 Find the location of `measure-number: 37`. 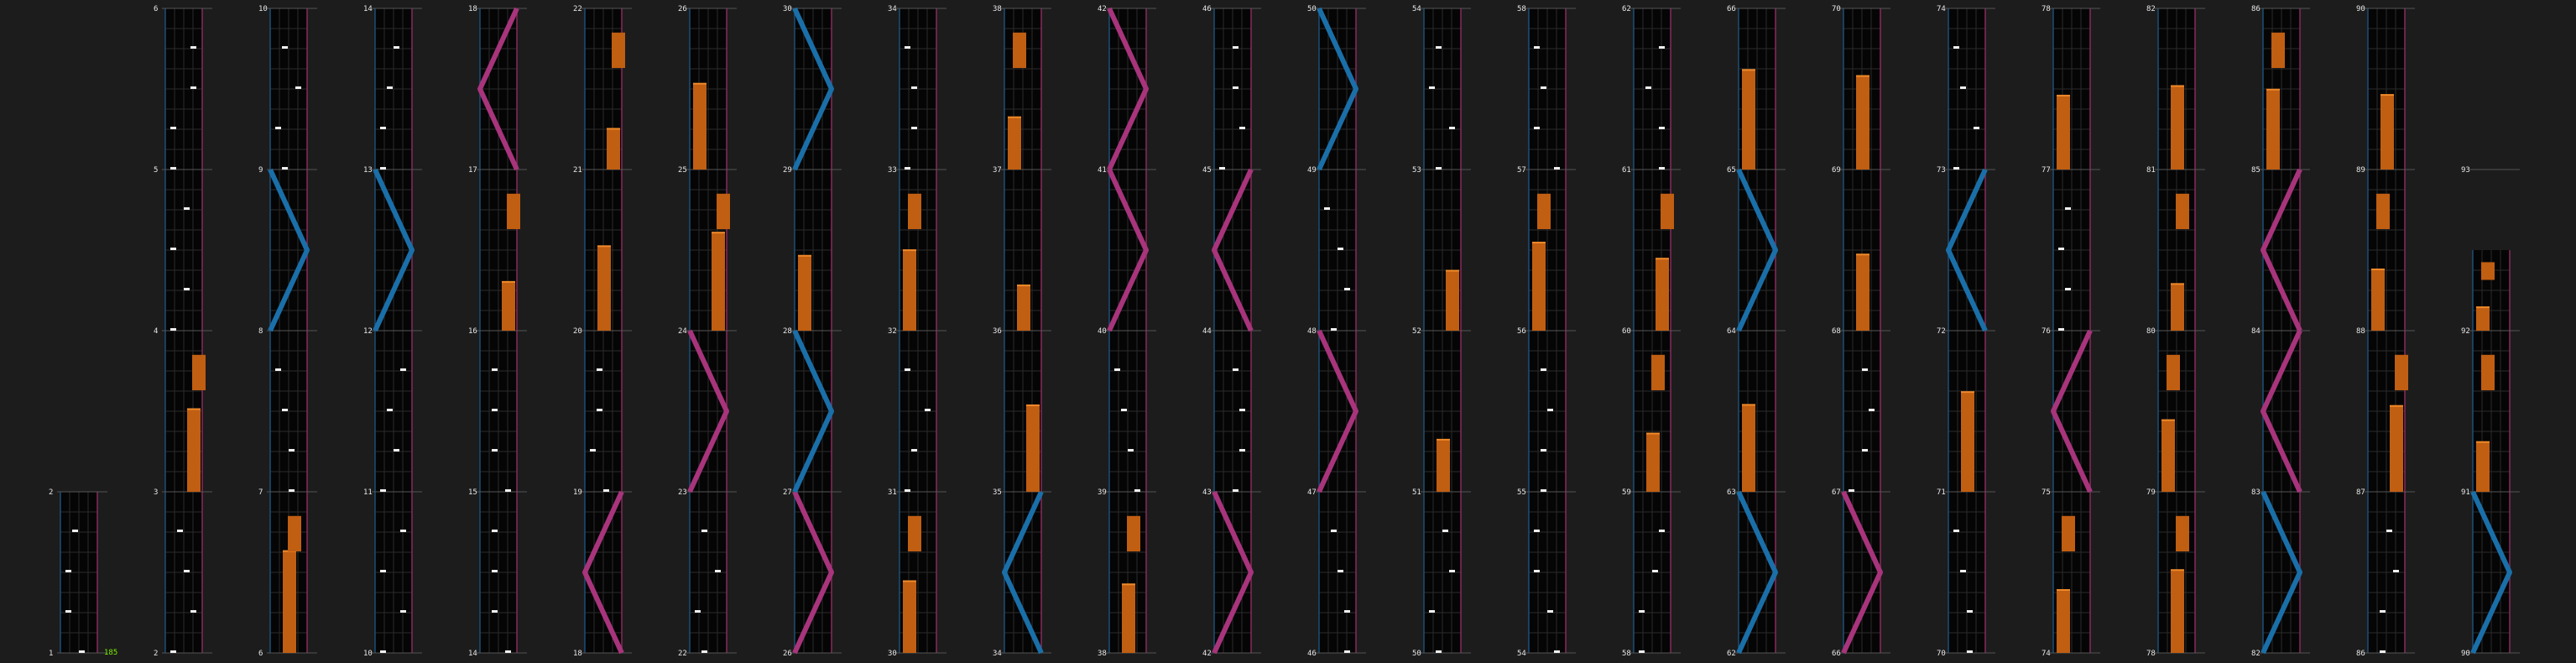

measure-number: 37 is located at coordinates (997, 170).